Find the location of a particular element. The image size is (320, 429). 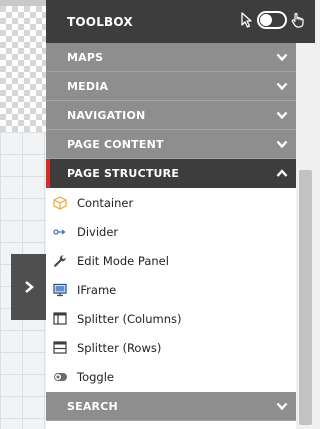

toolbox-item-iframe: IFrame is located at coordinates (171, 289).